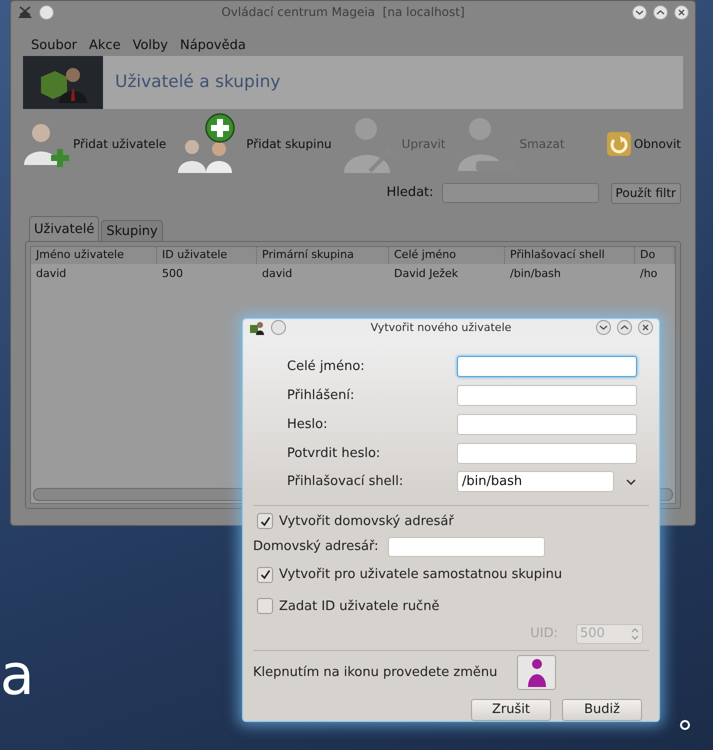  What do you see at coordinates (441, 328) in the screenshot?
I see `dialog-title: Vytvořit nového uživatele` at bounding box center [441, 328].